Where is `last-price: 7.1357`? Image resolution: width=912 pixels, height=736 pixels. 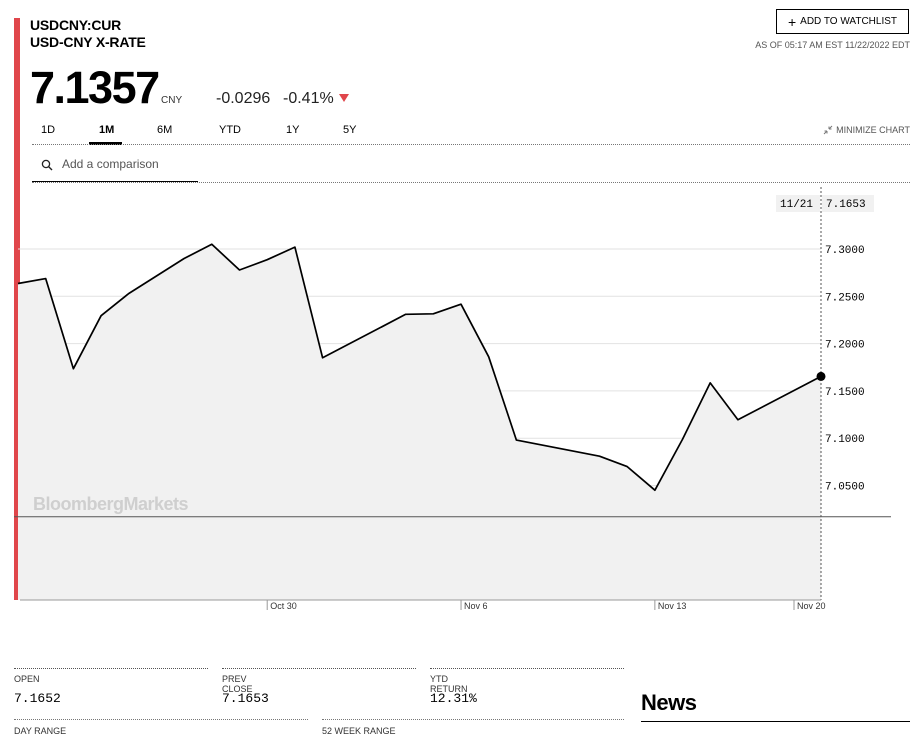
last-price: 7.1357 is located at coordinates (95, 87).